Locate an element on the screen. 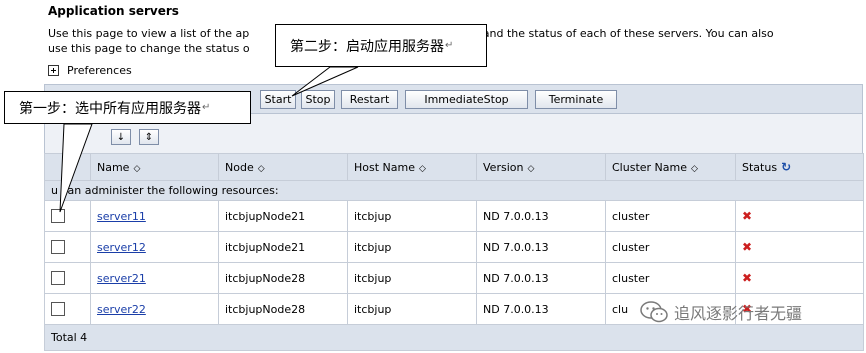 This screenshot has height=353, width=866. step1-text: 第一步：选中所有应用服务器 is located at coordinates (110, 108).